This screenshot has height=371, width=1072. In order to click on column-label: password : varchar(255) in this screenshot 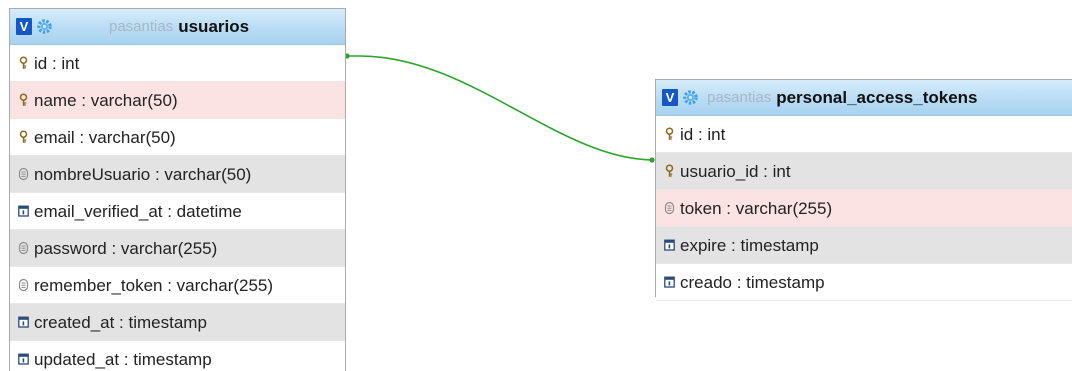, I will do `click(126, 248)`.